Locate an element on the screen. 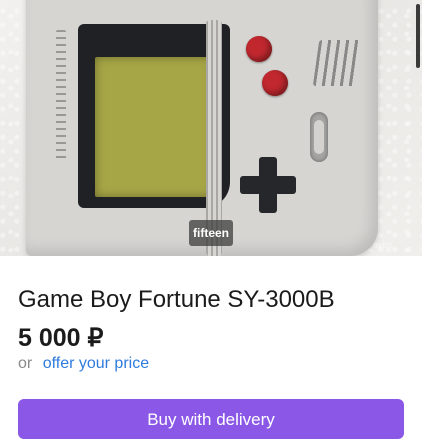 The image size is (422, 440). console-button-b is located at coordinates (275, 83).